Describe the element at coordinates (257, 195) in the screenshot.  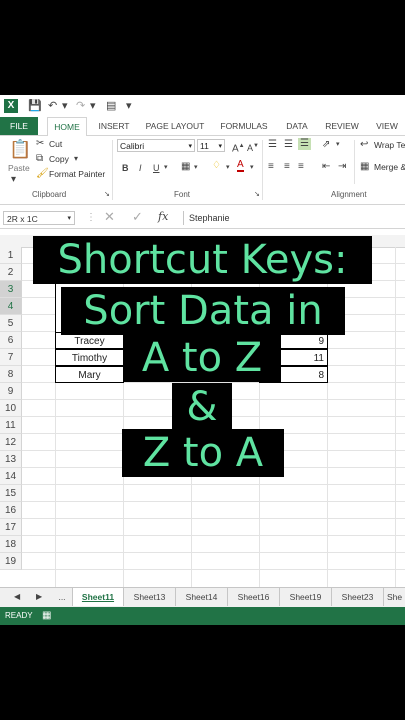
I see `font-launcher-icon: ↘` at that location.